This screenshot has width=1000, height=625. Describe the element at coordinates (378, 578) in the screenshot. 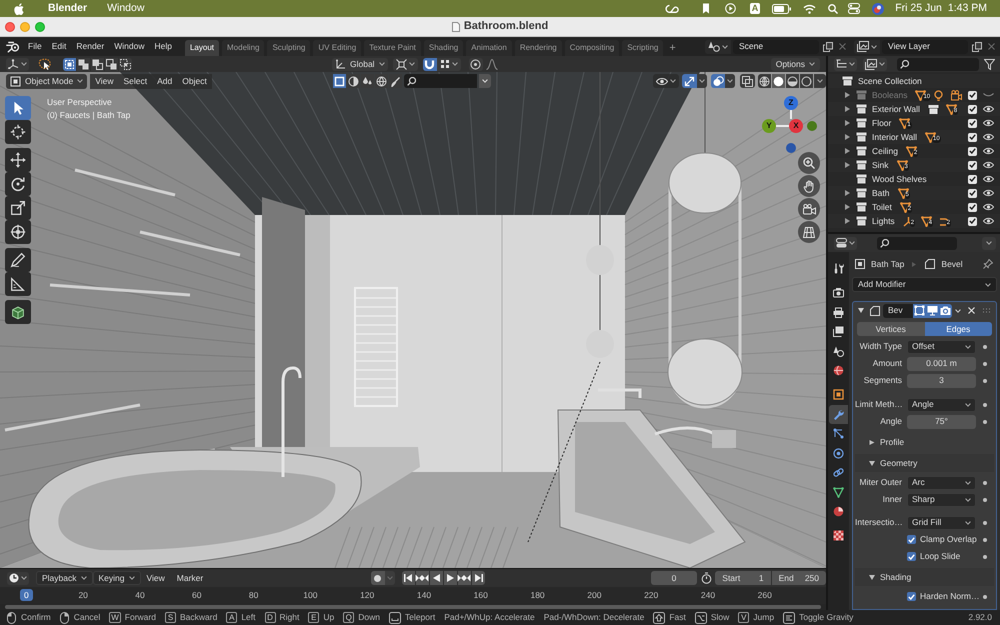

I see `auto-keying-button` at that location.